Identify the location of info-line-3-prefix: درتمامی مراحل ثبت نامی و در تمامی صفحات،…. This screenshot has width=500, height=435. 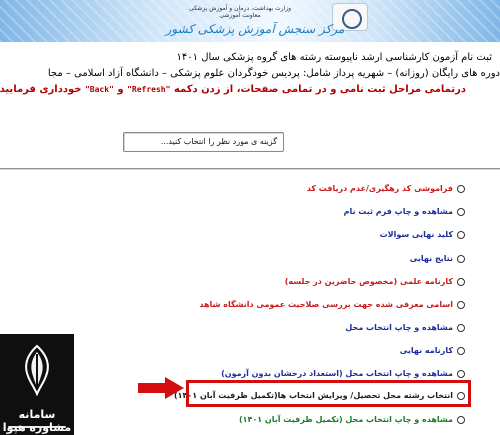
(319, 89).